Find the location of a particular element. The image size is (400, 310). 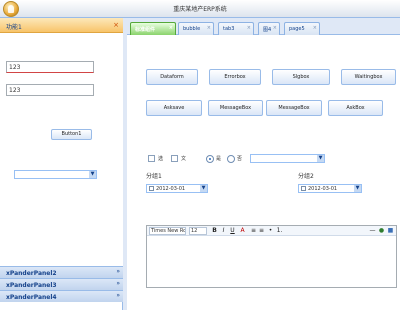

radio-1-label: 是 is located at coordinates (219, 159).